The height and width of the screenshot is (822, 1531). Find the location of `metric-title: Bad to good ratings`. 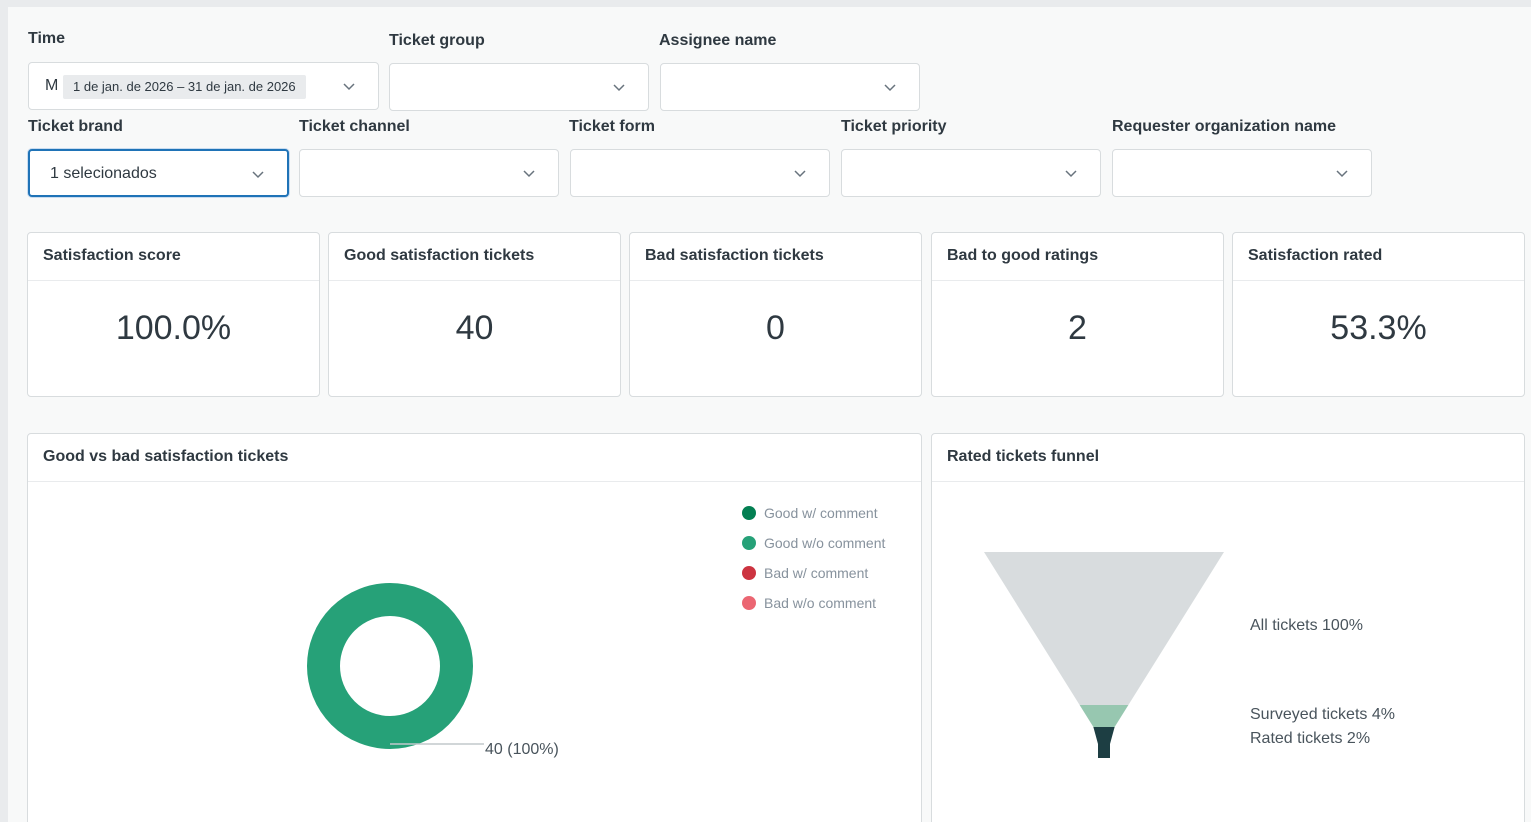

metric-title: Bad to good ratings is located at coordinates (1023, 255).